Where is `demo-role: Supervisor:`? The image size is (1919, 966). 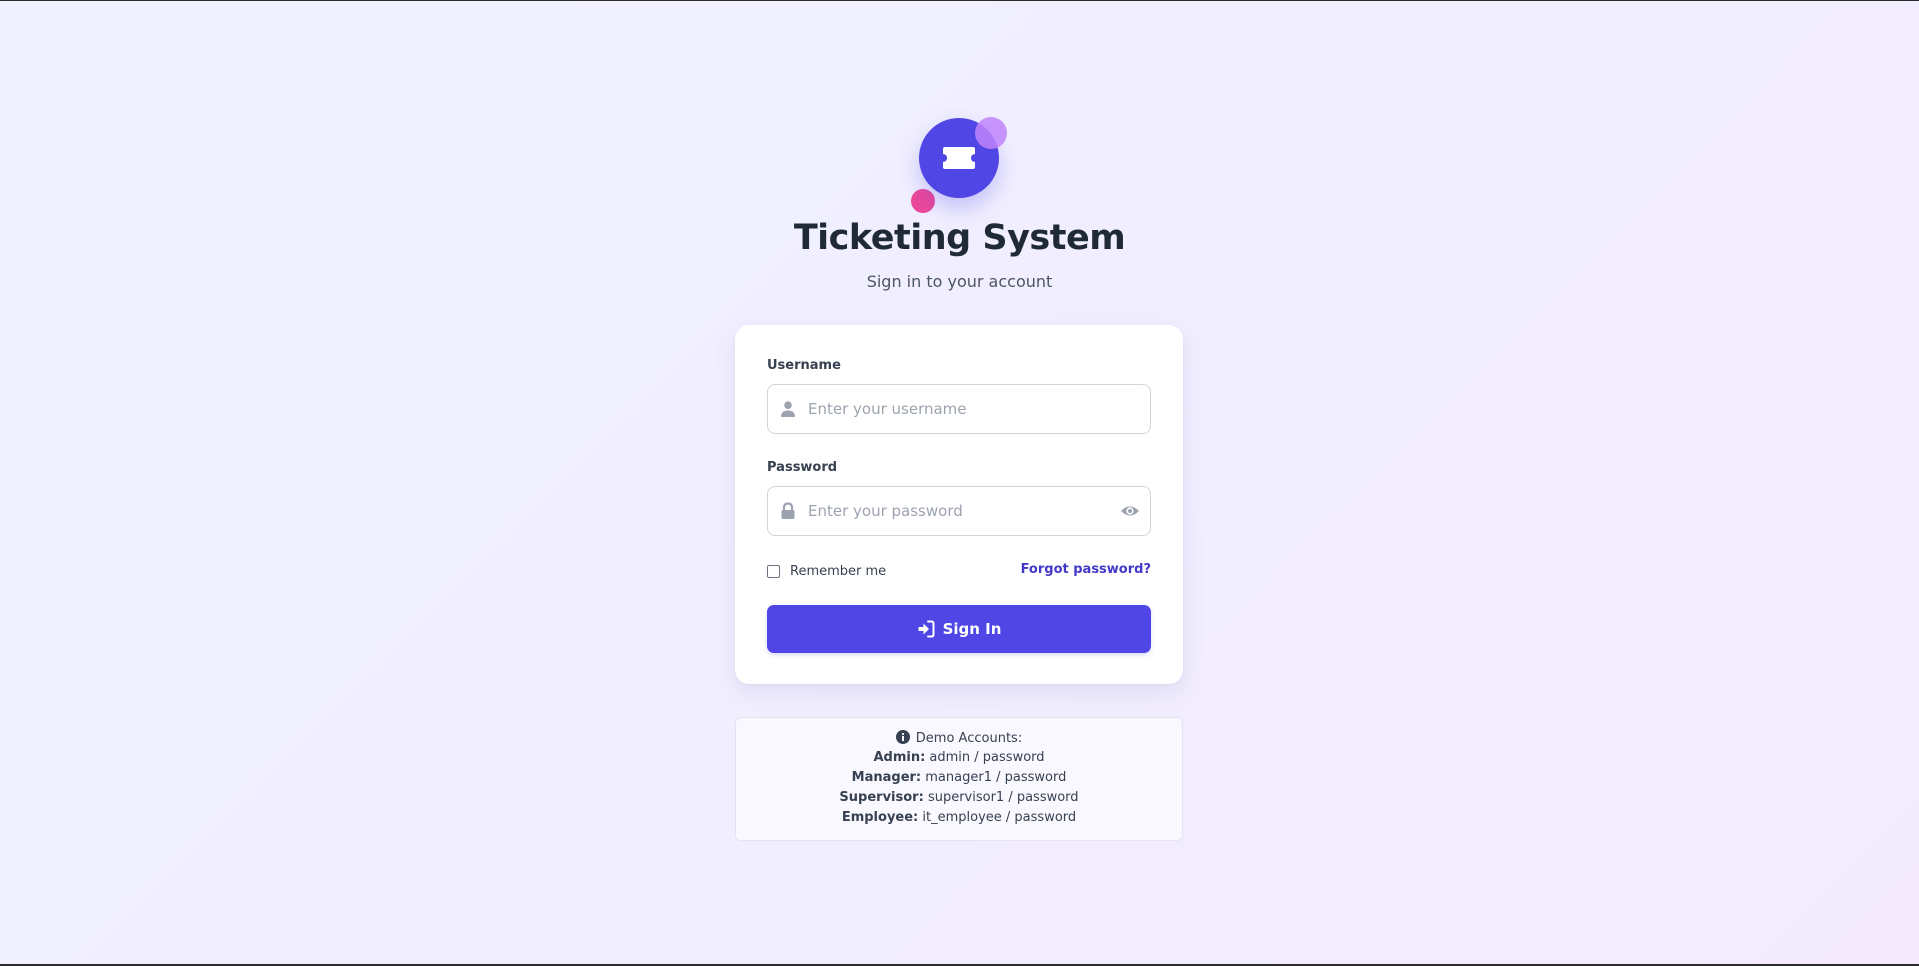 demo-role: Supervisor: is located at coordinates (881, 797).